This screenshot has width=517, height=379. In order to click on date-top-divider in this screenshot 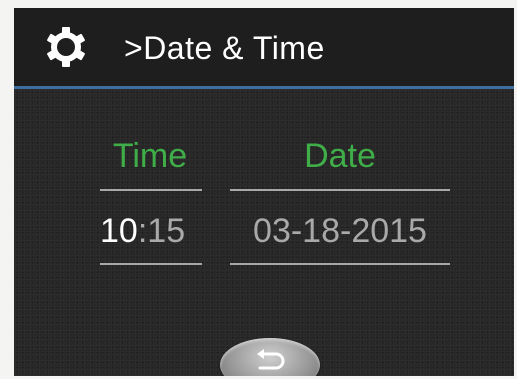, I will do `click(340, 190)`.